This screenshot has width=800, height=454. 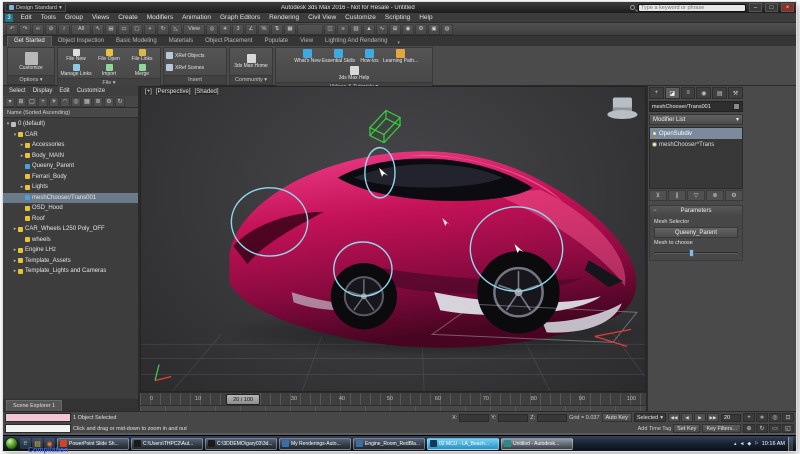 I want to click on viewport-menu-pov: [Perspective], so click(x=173, y=92).